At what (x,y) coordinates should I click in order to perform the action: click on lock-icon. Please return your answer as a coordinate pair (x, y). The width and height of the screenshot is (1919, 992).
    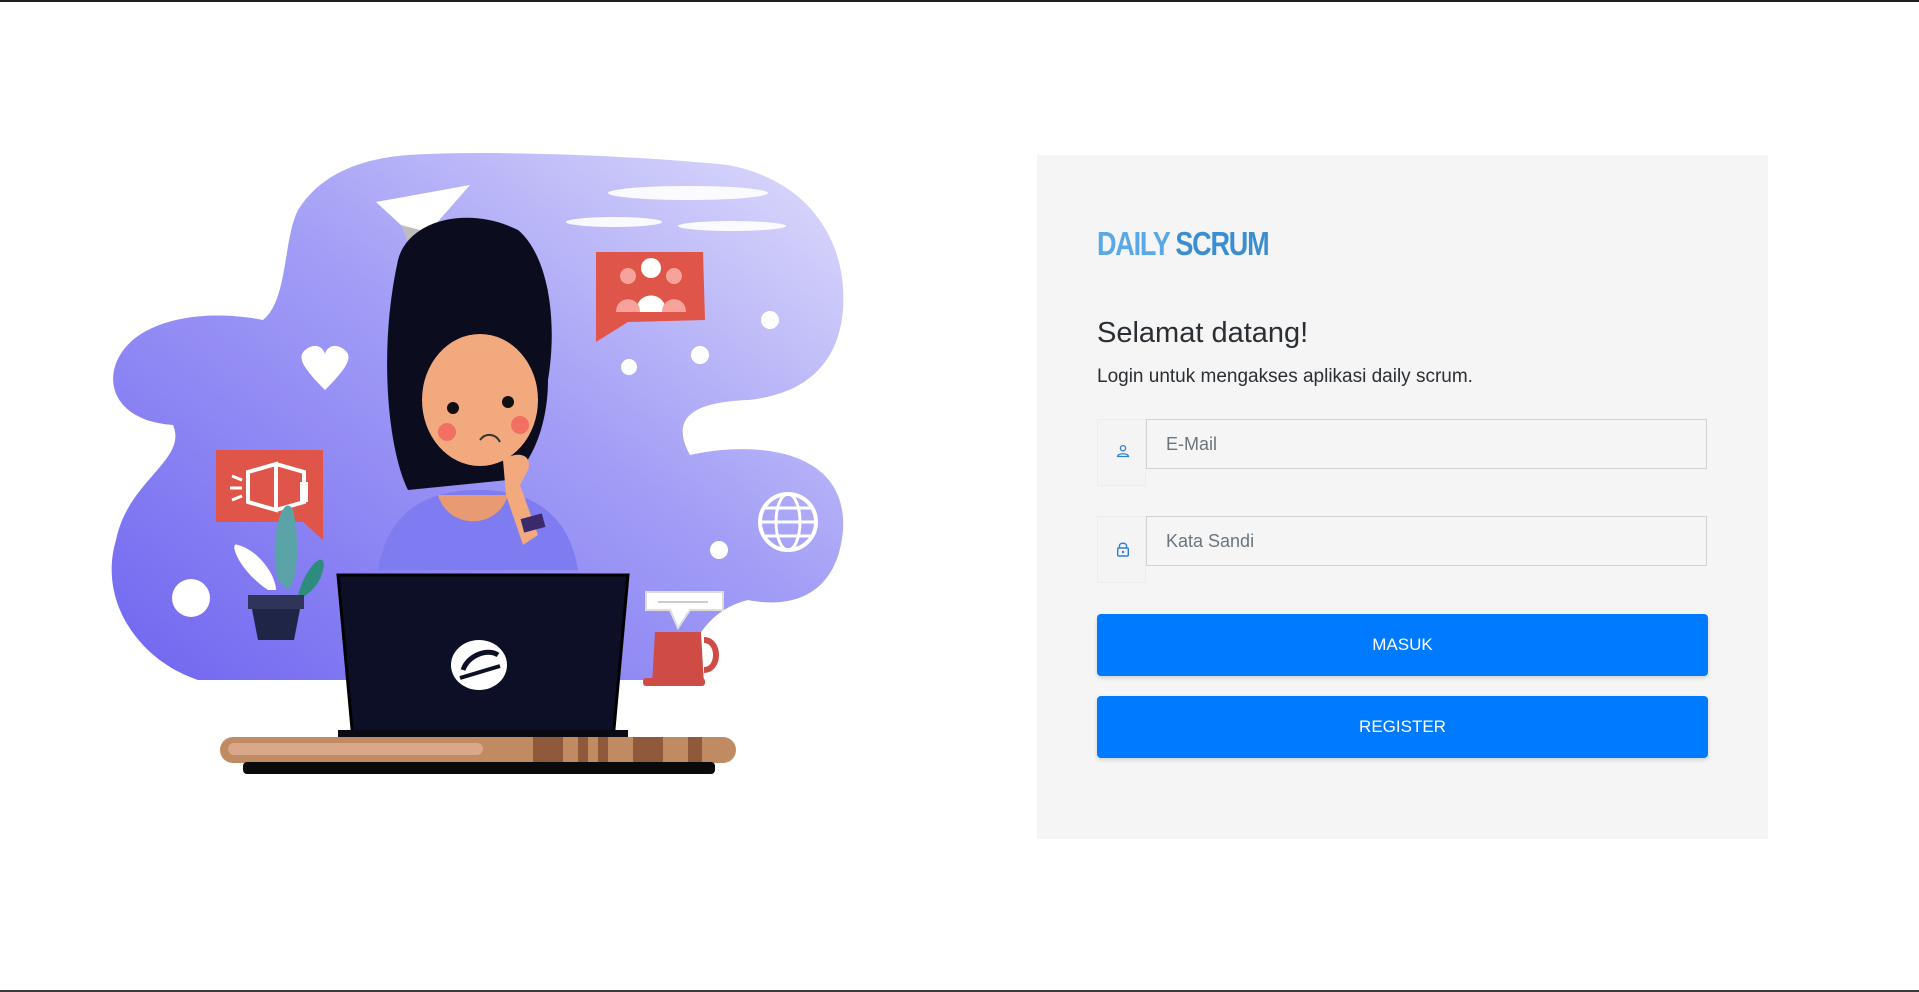
    Looking at the image, I should click on (1121, 549).